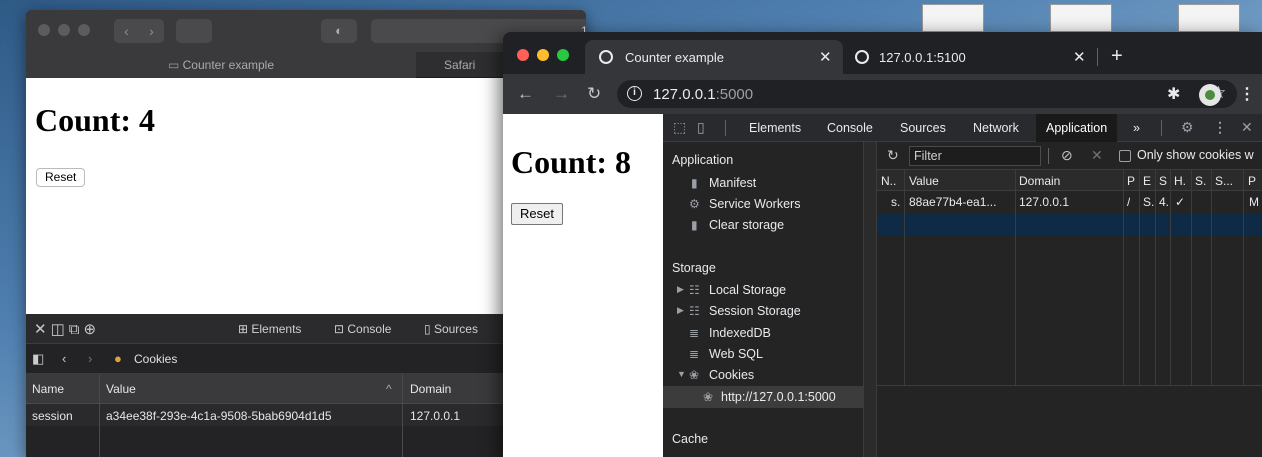  Describe the element at coordinates (679, 127) in the screenshot. I see `inspect-element-icon: ⬚` at that location.